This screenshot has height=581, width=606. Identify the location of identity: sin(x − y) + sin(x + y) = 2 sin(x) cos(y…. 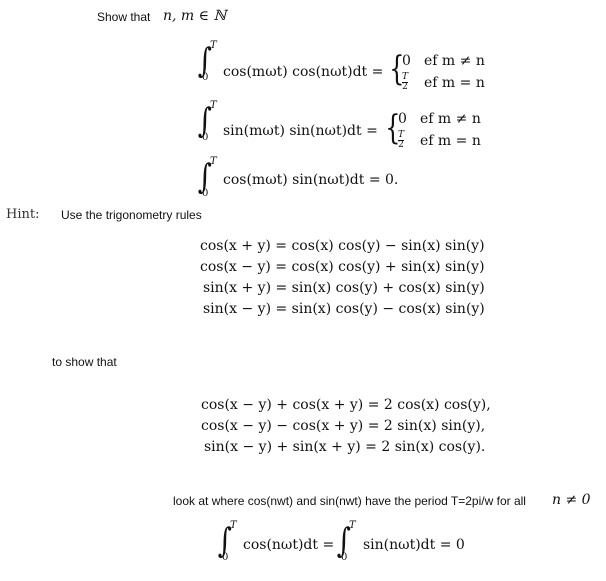
(345, 447).